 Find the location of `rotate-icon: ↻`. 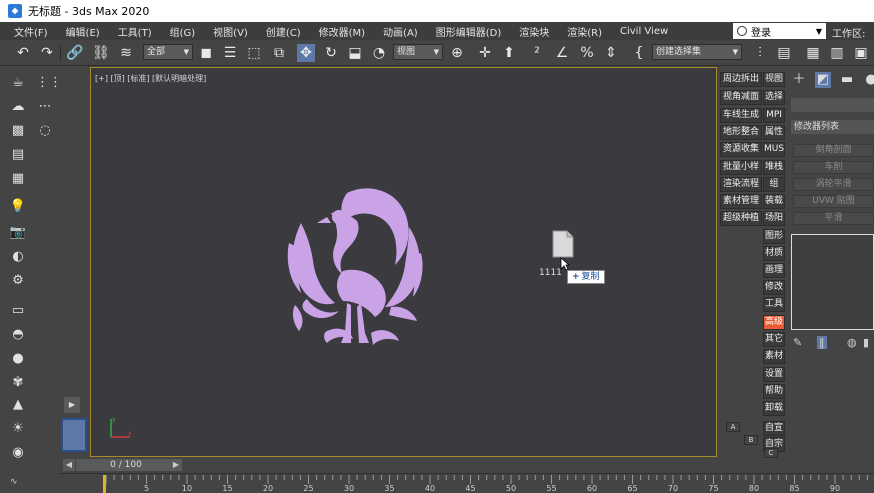

rotate-icon: ↻ is located at coordinates (331, 53).